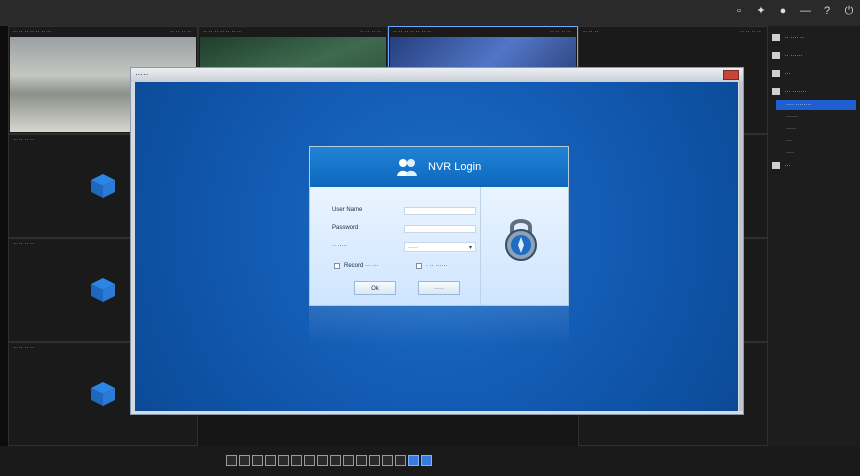 This screenshot has width=860, height=476. What do you see at coordinates (794, 11) in the screenshot?
I see `top-icons: ▫ ✦ ● — ? ⏻` at bounding box center [794, 11].